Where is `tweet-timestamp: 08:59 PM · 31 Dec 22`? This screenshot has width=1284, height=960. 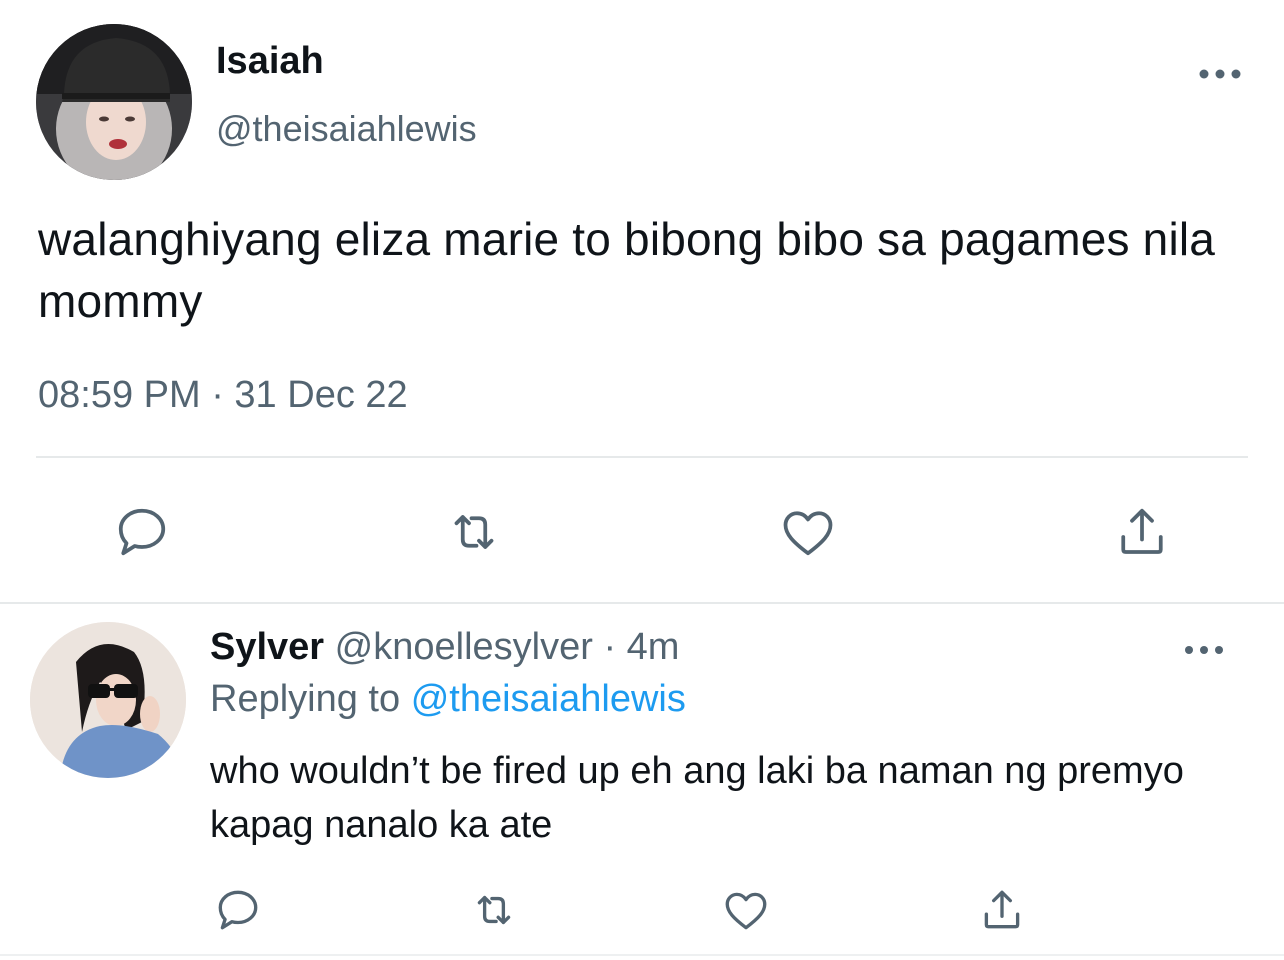 tweet-timestamp: 08:59 PM · 31 Dec 22 is located at coordinates (223, 395).